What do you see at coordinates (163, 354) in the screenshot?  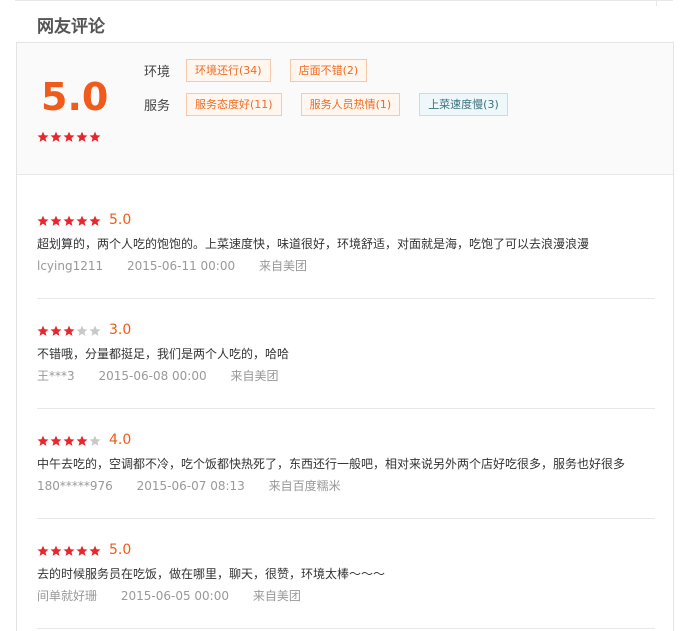 I see `review-text: 不错哦，分量都挺足，我们是两个人吃的，哈哈` at bounding box center [163, 354].